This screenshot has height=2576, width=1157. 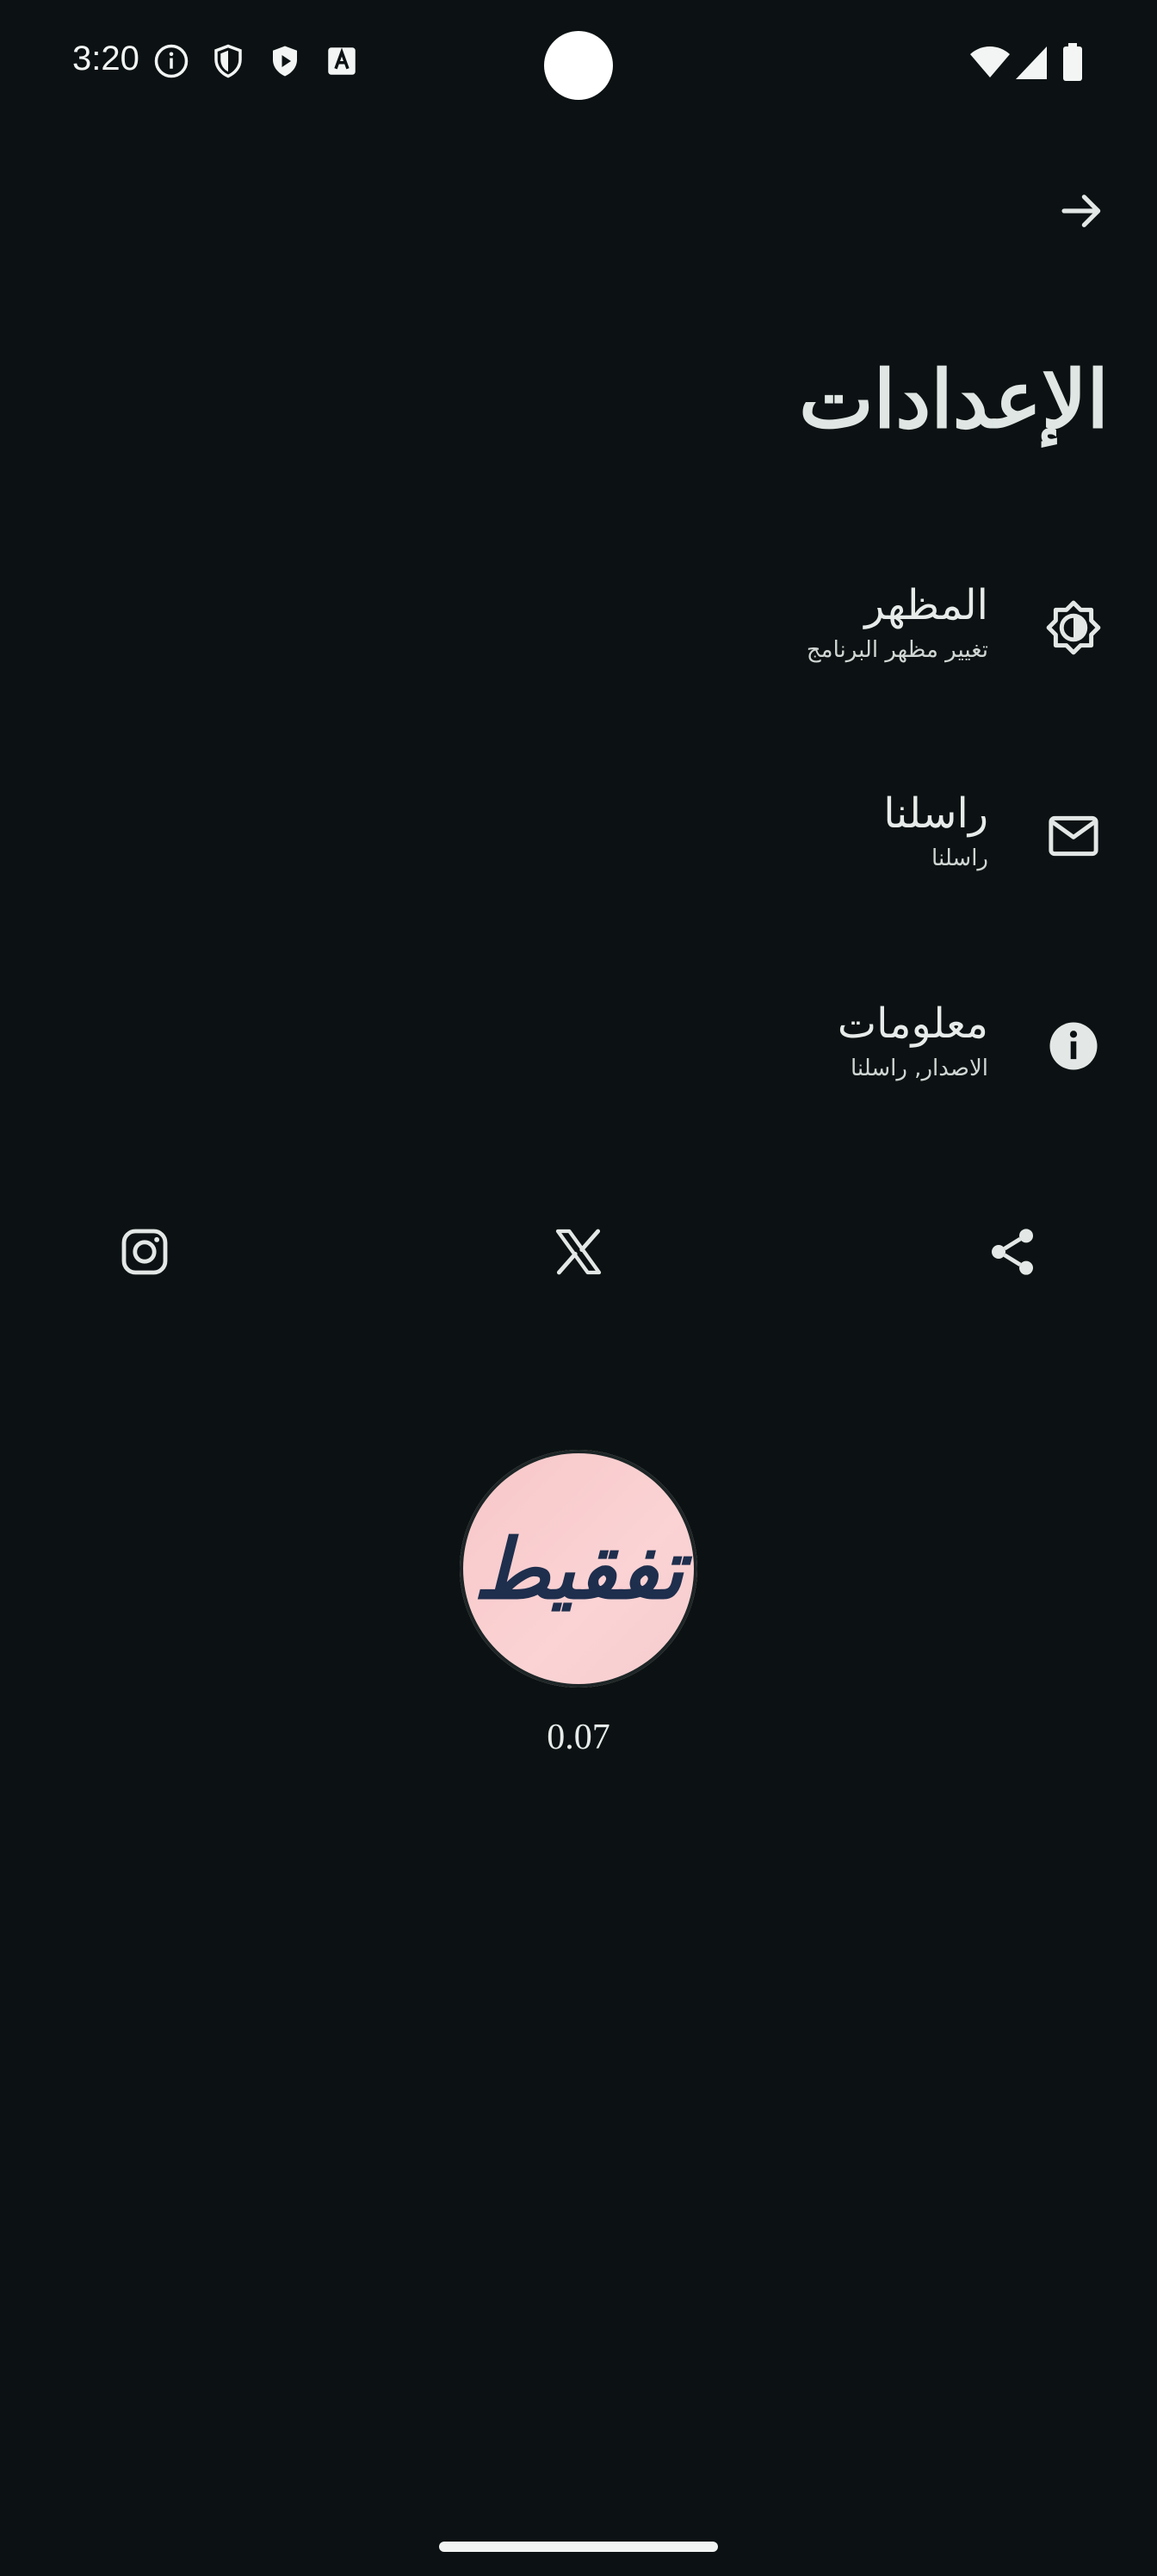 I want to click on app-logo: تفقيط, so click(x=579, y=1568).